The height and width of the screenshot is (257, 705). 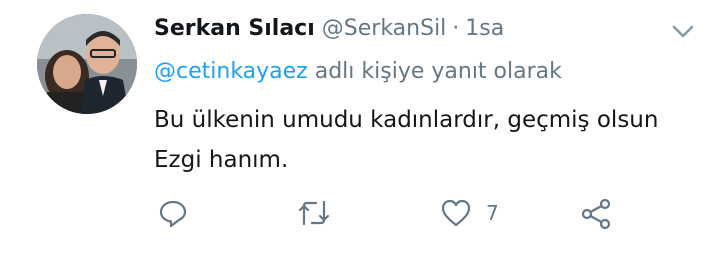 I want to click on retweet-button, so click(x=314, y=213).